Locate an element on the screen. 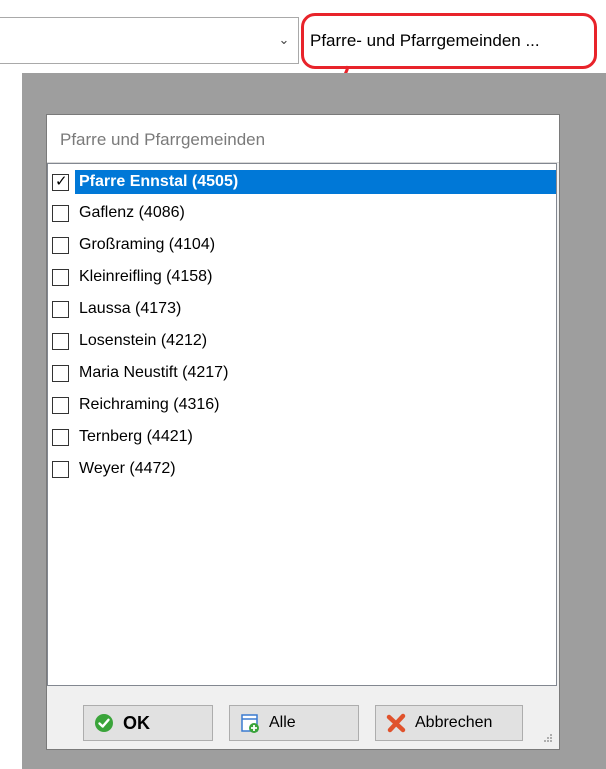 The height and width of the screenshot is (769, 606). list-item-label: Ternberg (4421) is located at coordinates (136, 436).